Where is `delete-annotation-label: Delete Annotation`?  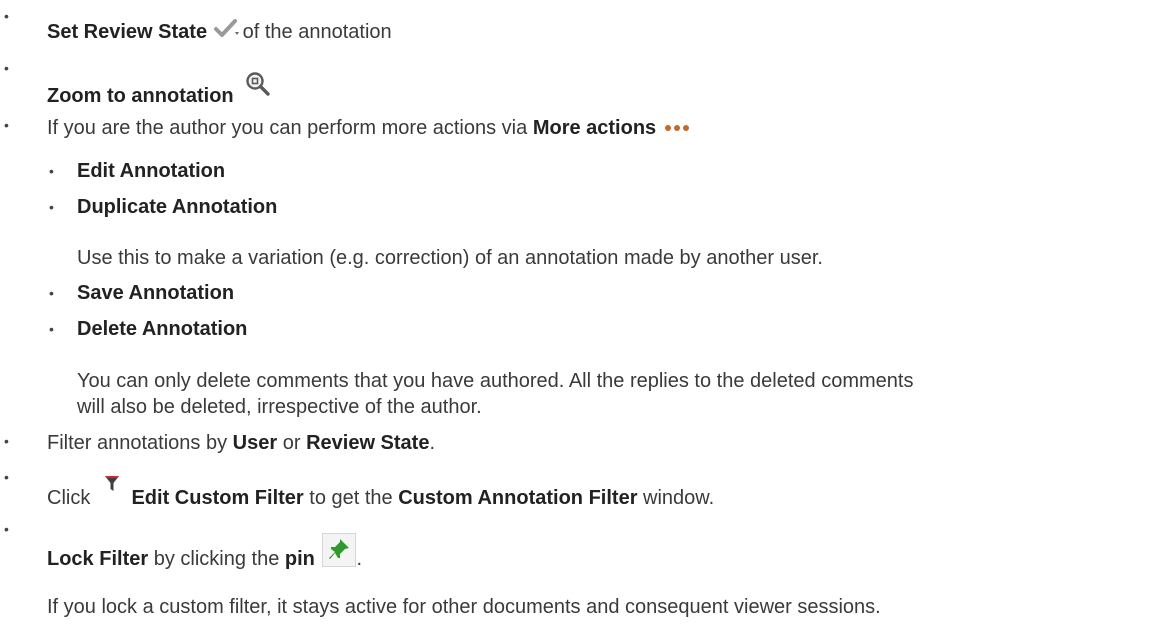 delete-annotation-label: Delete Annotation is located at coordinates (162, 329).